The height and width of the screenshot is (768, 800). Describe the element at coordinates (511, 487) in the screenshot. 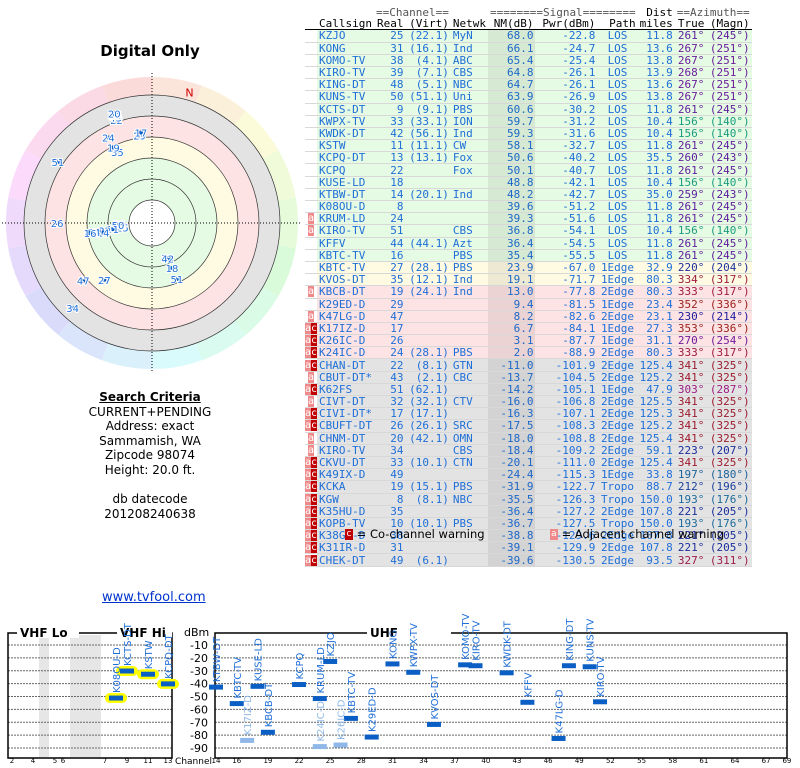

I see `noise-margin: -31.9` at that location.